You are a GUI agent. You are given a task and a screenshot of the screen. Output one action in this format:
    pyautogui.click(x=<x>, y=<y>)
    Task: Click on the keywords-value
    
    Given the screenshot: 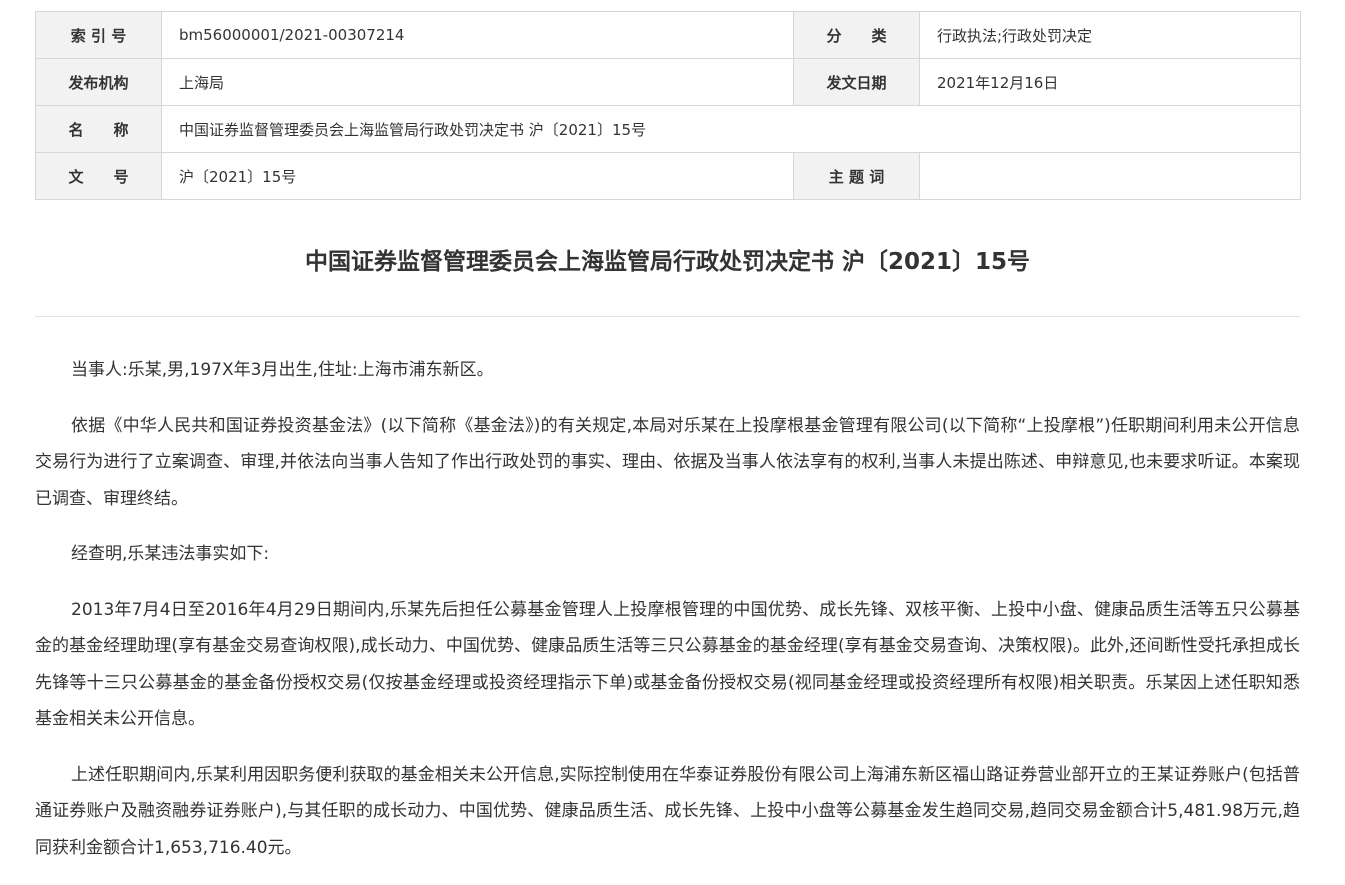 What is the action you would take?
    pyautogui.click(x=1110, y=176)
    